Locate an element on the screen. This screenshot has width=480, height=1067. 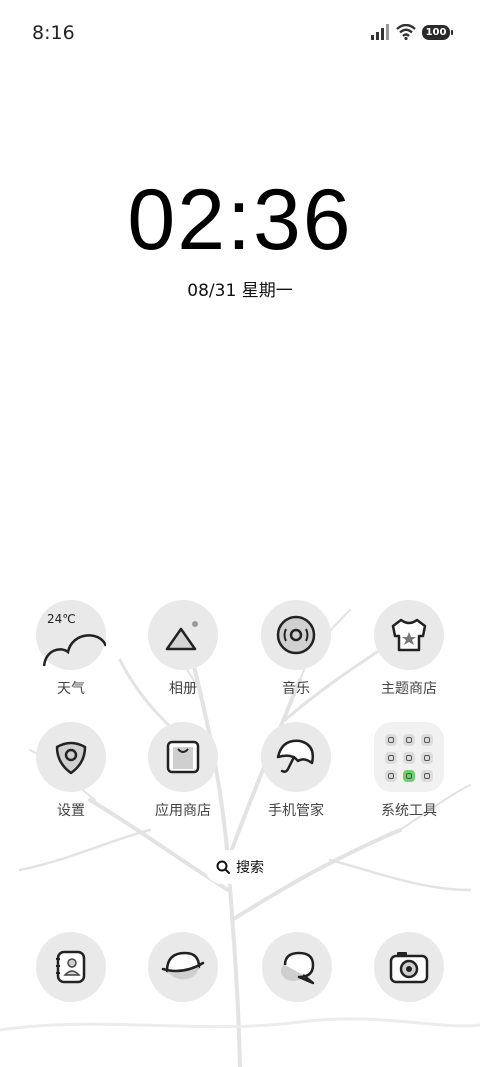
app-weather: 24℃ 天气 is located at coordinates (71, 649).